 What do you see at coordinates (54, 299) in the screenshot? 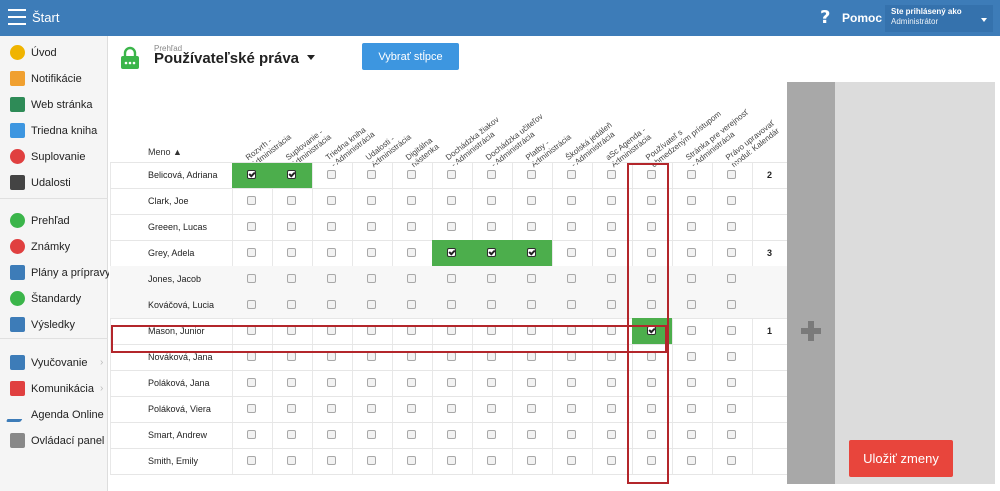
I see `sidebar-item-9: Štandardy` at bounding box center [54, 299].